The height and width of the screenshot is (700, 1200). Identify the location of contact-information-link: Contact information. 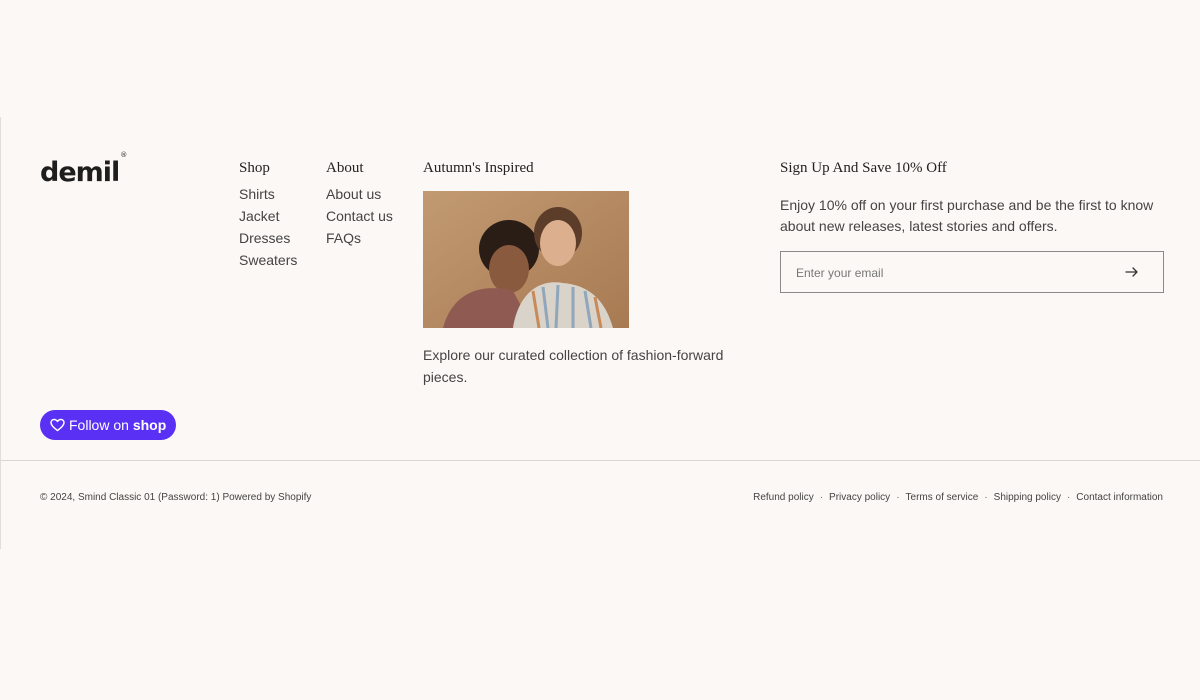
(1119, 497).